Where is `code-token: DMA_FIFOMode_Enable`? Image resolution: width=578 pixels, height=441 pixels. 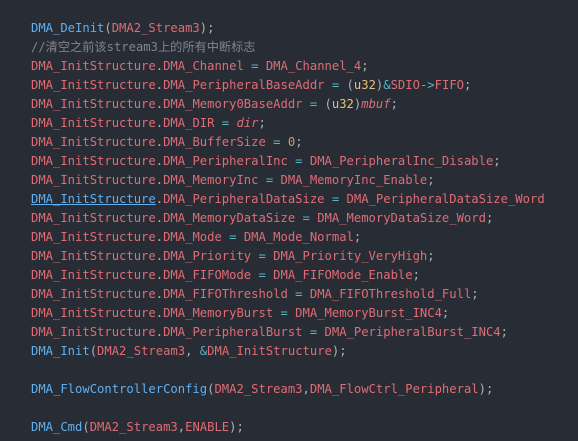
code-token: DMA_FIFOMode_Enable is located at coordinates (343, 275).